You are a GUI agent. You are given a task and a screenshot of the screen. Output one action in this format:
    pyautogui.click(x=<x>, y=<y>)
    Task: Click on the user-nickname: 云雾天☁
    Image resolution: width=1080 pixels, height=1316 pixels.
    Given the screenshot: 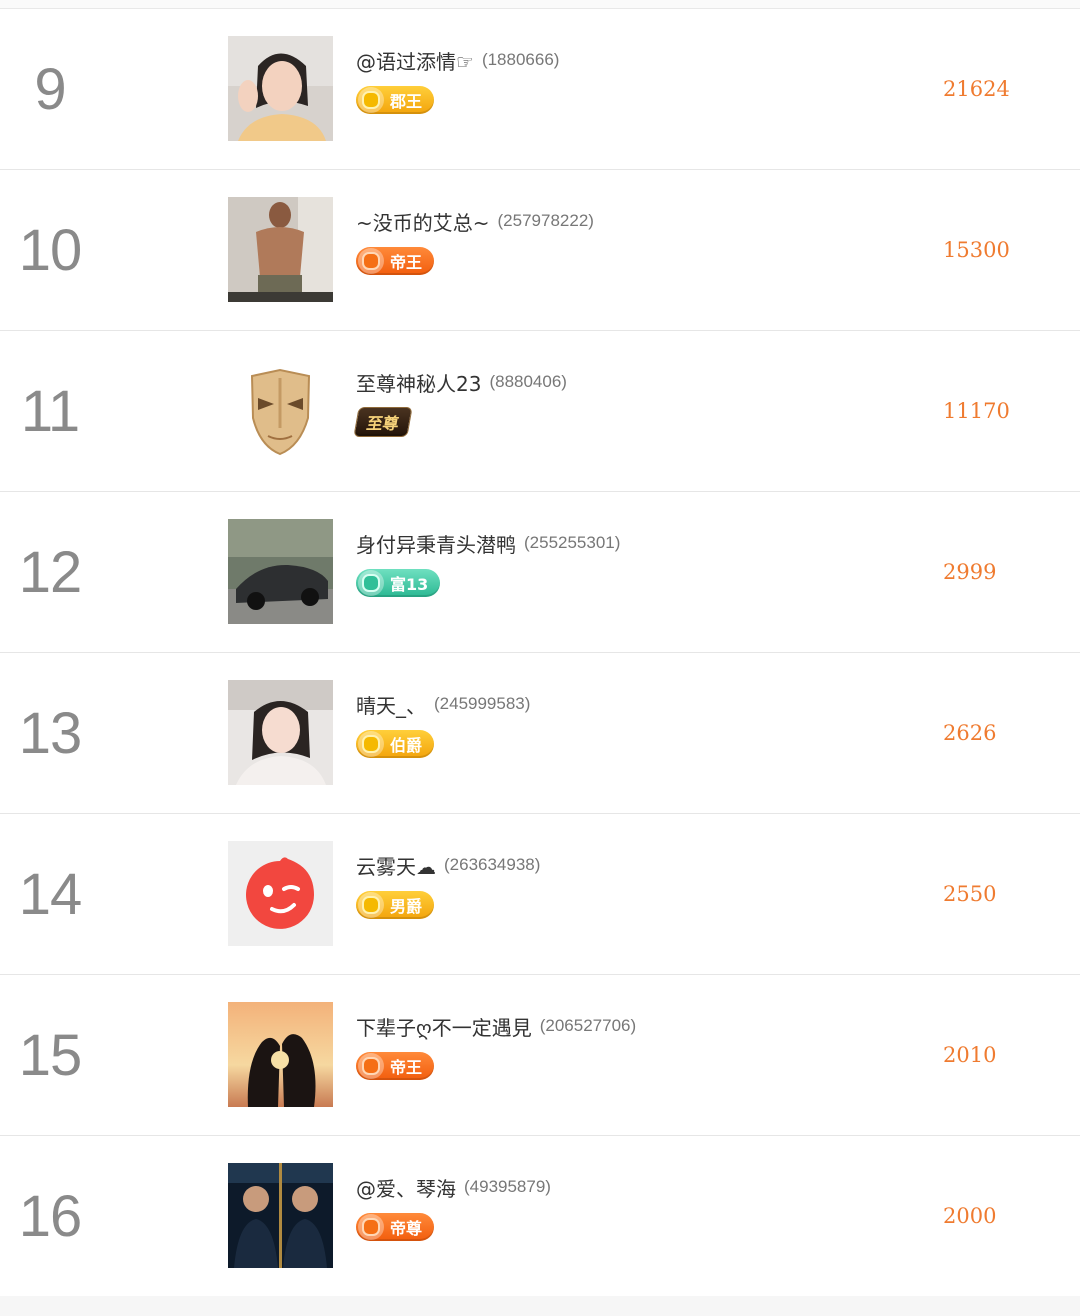 What is the action you would take?
    pyautogui.click(x=396, y=865)
    